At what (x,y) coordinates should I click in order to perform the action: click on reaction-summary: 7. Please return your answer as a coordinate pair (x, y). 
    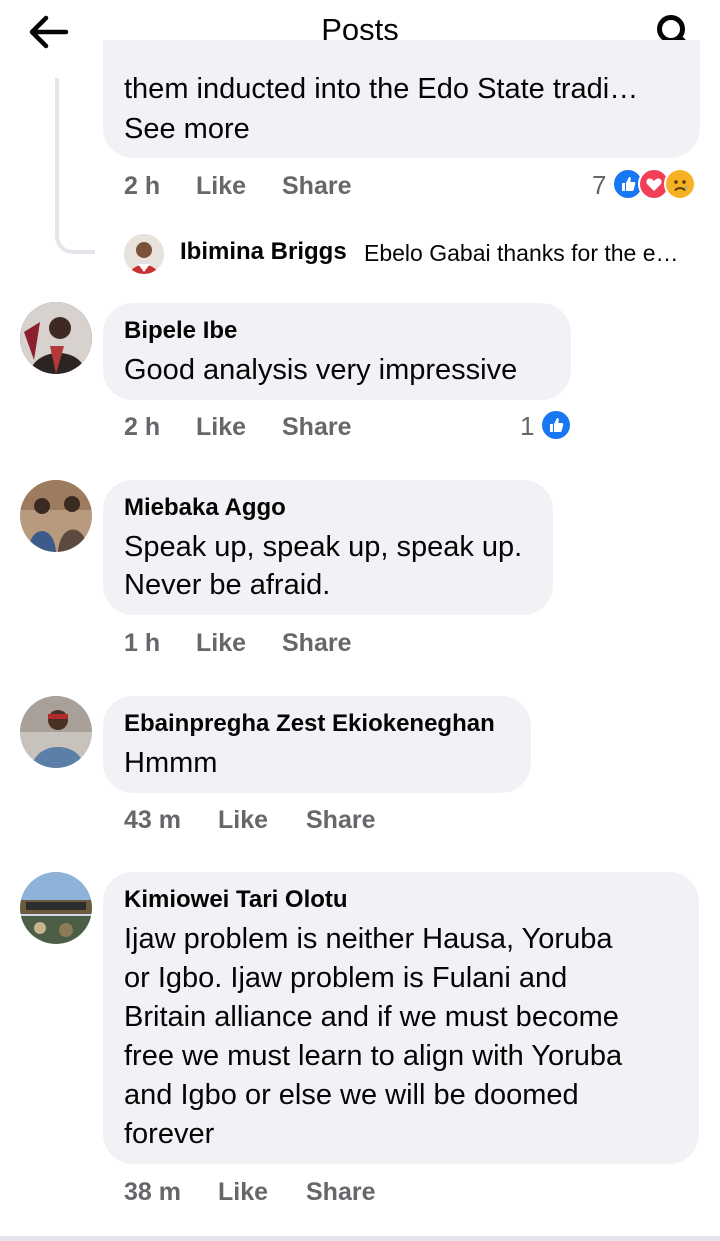
    Looking at the image, I should click on (645, 184).